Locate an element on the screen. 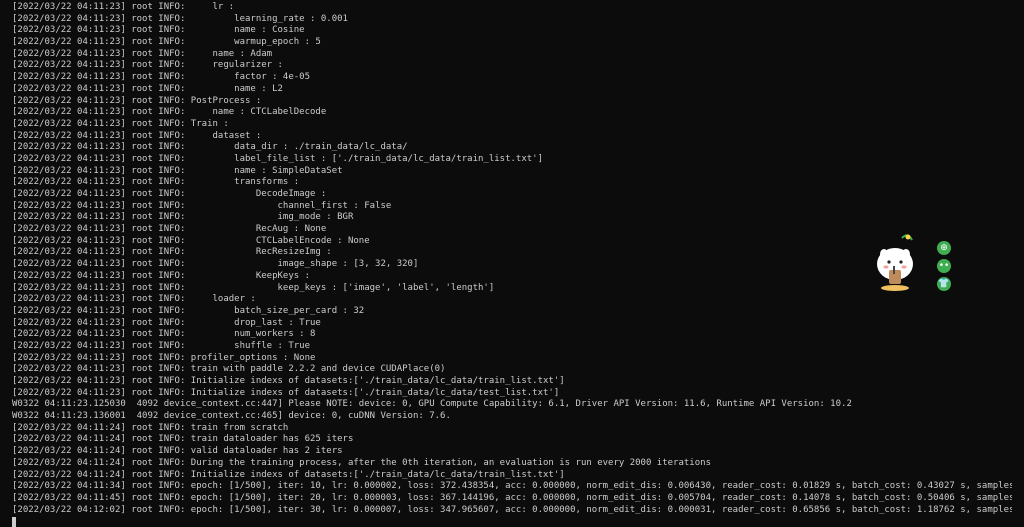 The height and width of the screenshot is (527, 1024). add-button: ⊕ is located at coordinates (944, 248).